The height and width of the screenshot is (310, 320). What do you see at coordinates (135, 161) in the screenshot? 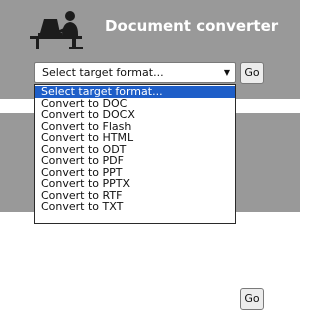
I see `dropdown-option: Convert to PDF` at bounding box center [135, 161].